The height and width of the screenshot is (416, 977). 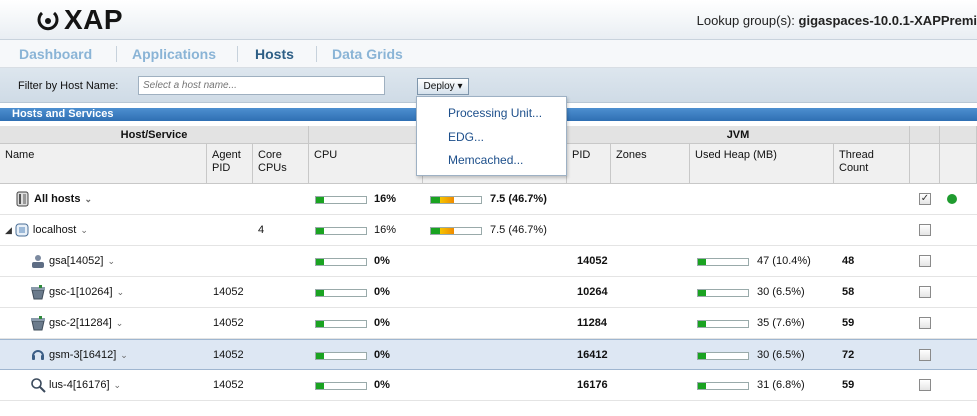 What do you see at coordinates (8, 230) in the screenshot?
I see `expand-toggle-icon: ◢` at bounding box center [8, 230].